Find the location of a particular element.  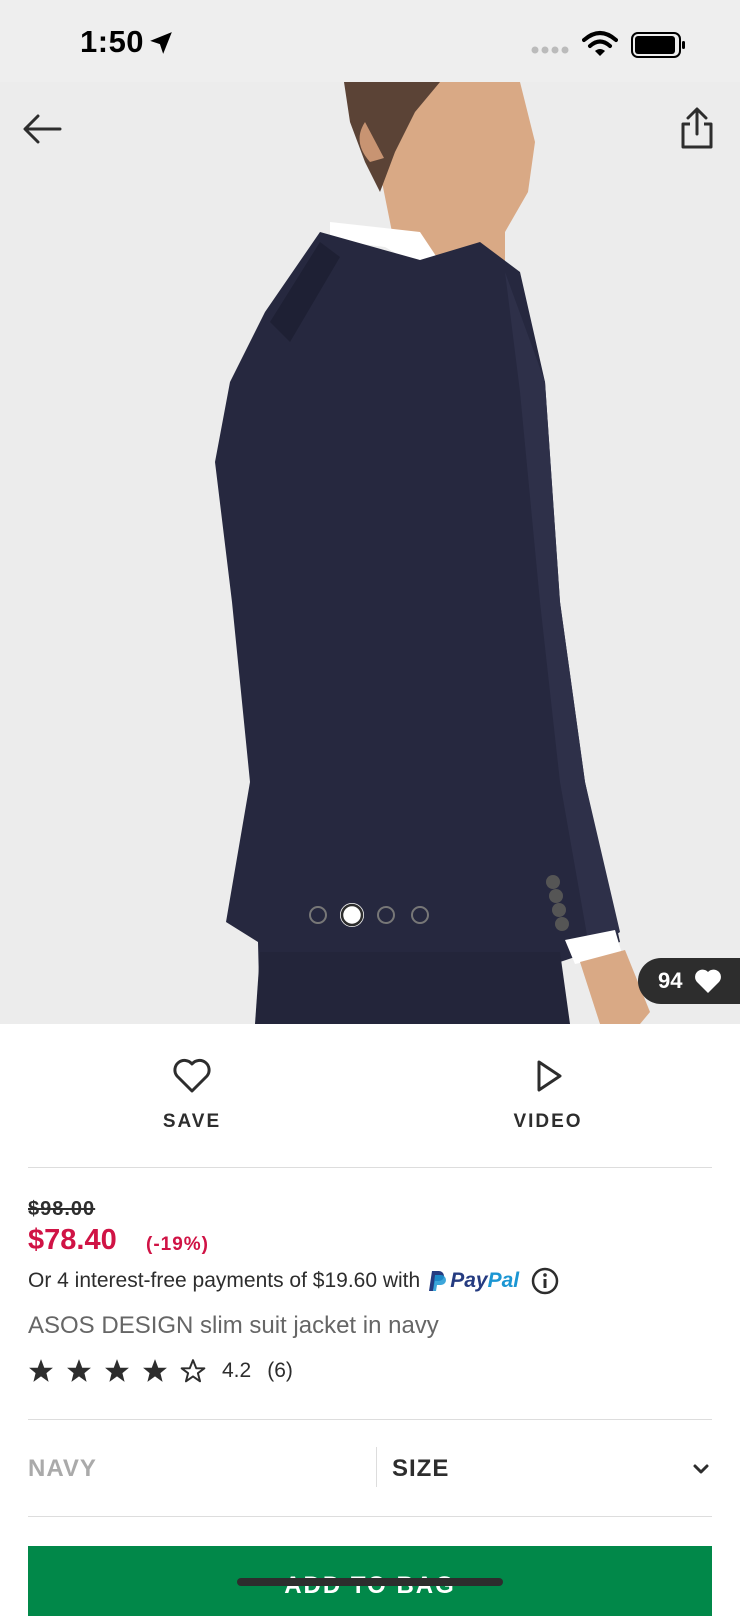

paypal-text-pal: Pal is located at coordinates (503, 1280).